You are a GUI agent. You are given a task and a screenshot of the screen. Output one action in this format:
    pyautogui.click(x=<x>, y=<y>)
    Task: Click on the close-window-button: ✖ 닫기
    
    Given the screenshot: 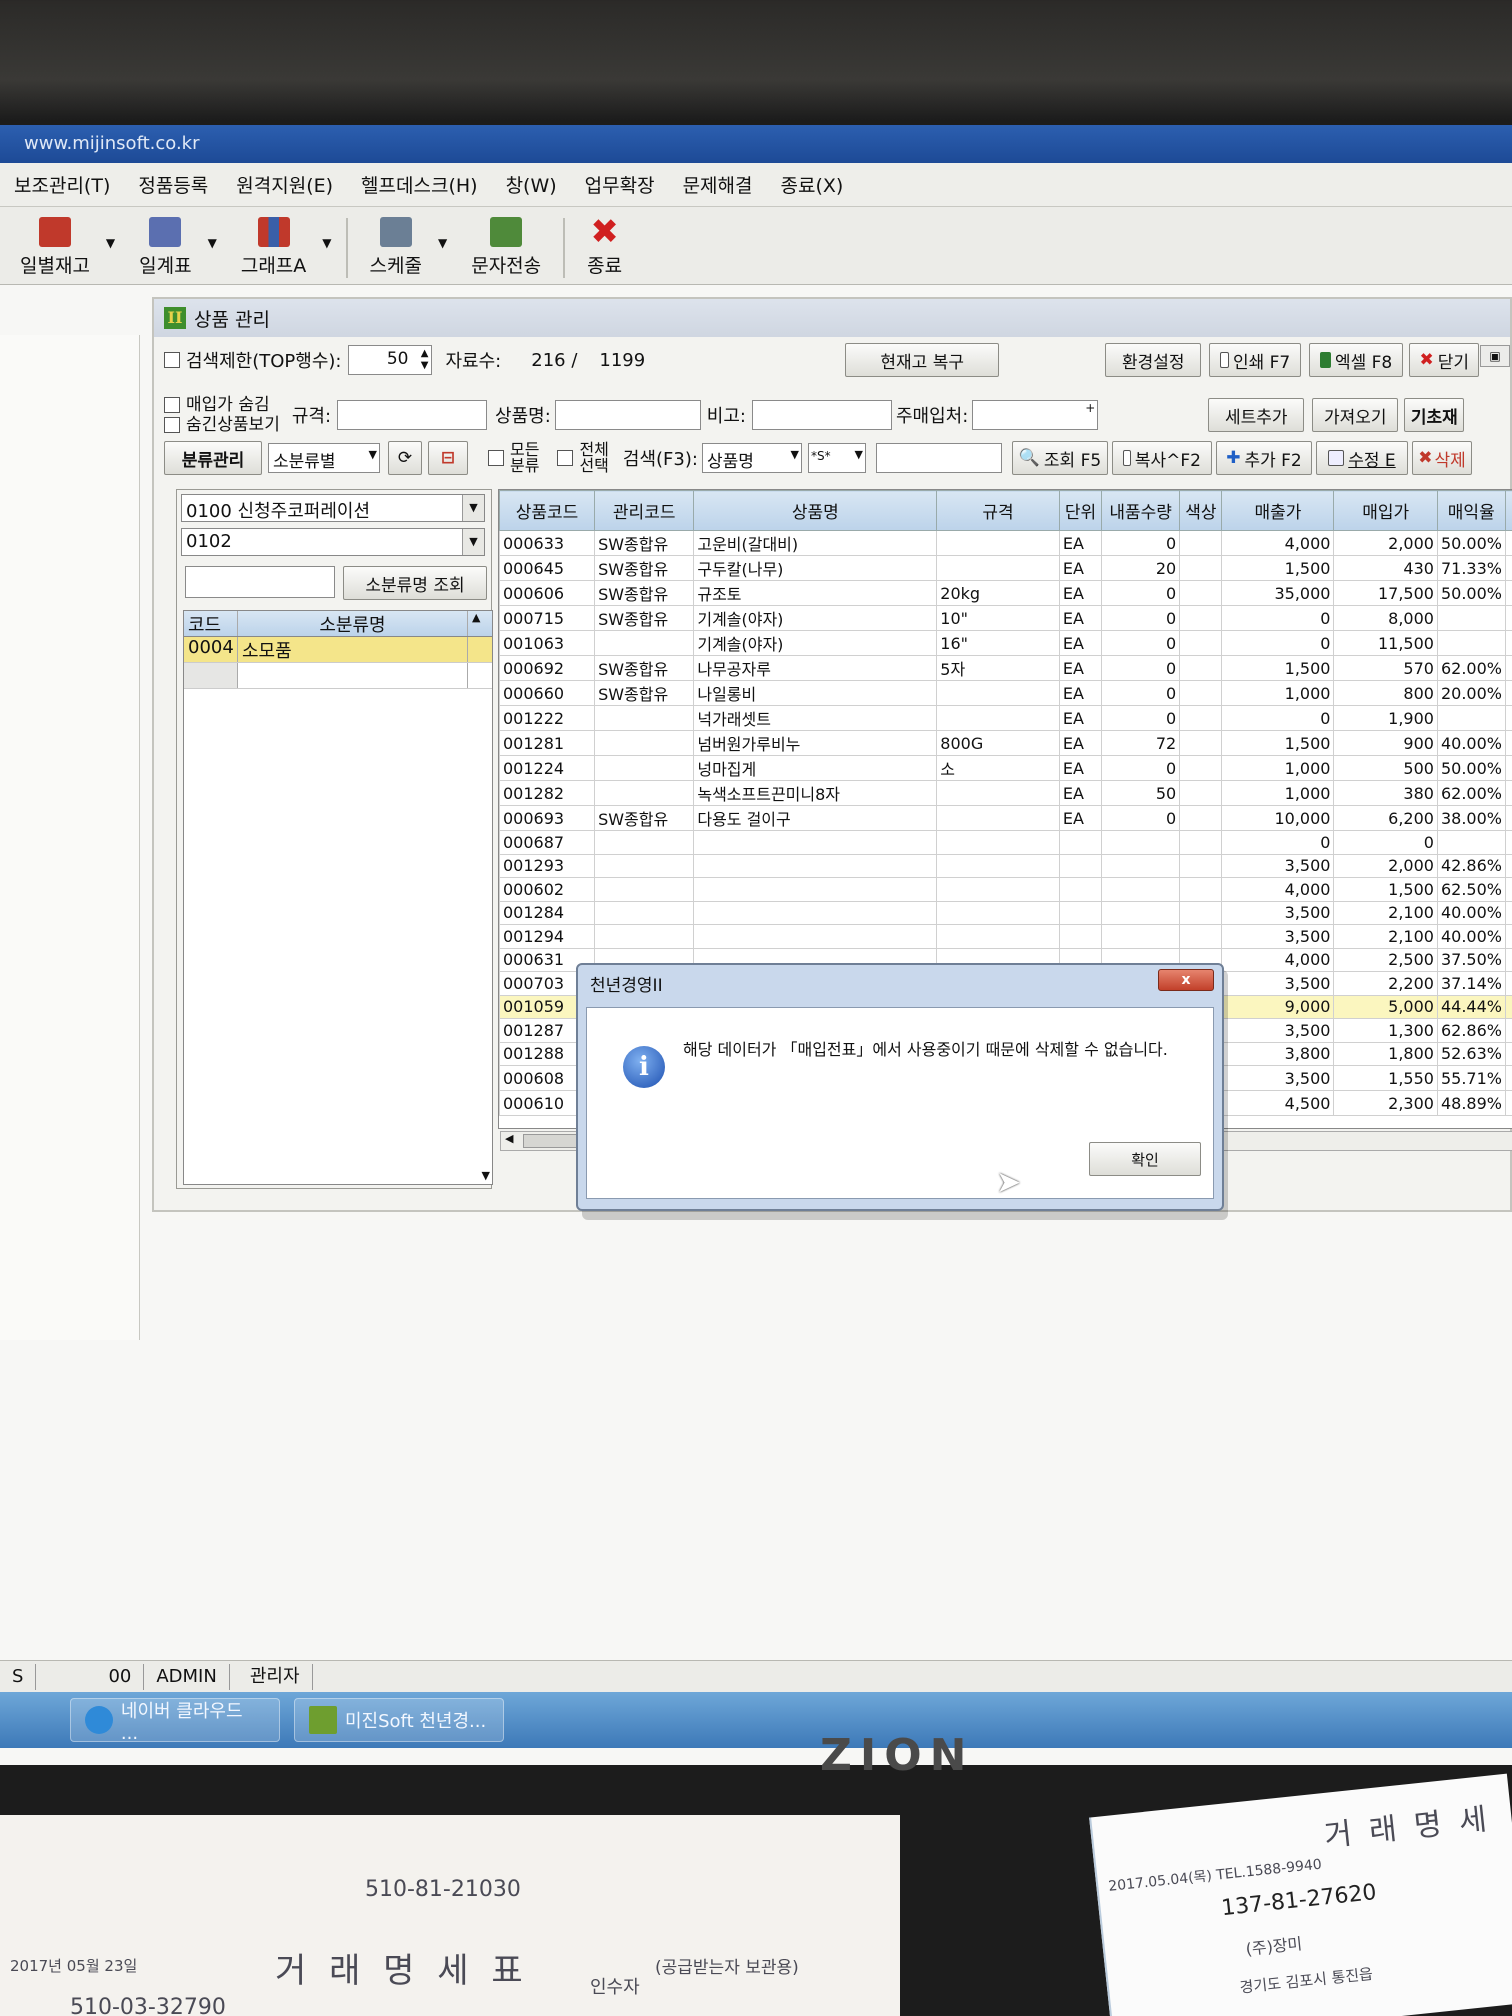 What is the action you would take?
    pyautogui.click(x=1444, y=360)
    